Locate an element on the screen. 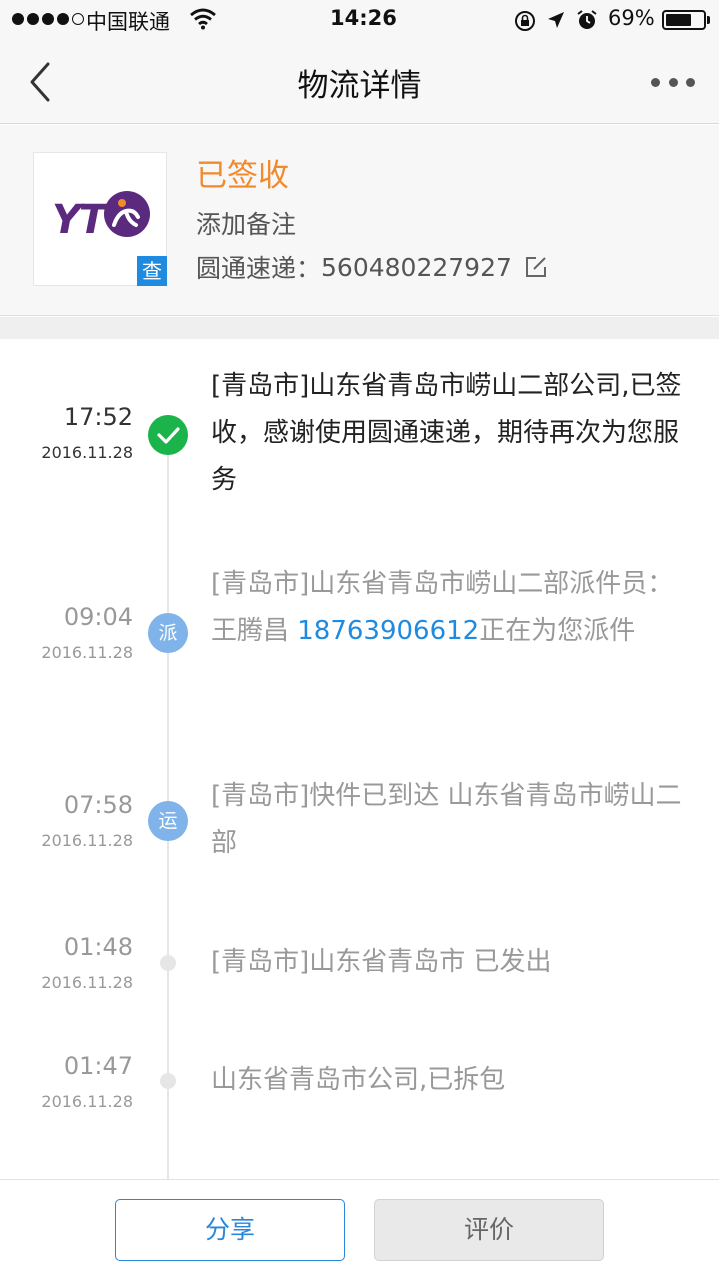 The width and height of the screenshot is (719, 1280). delivery-status: 已签收 is located at coordinates (242, 176).